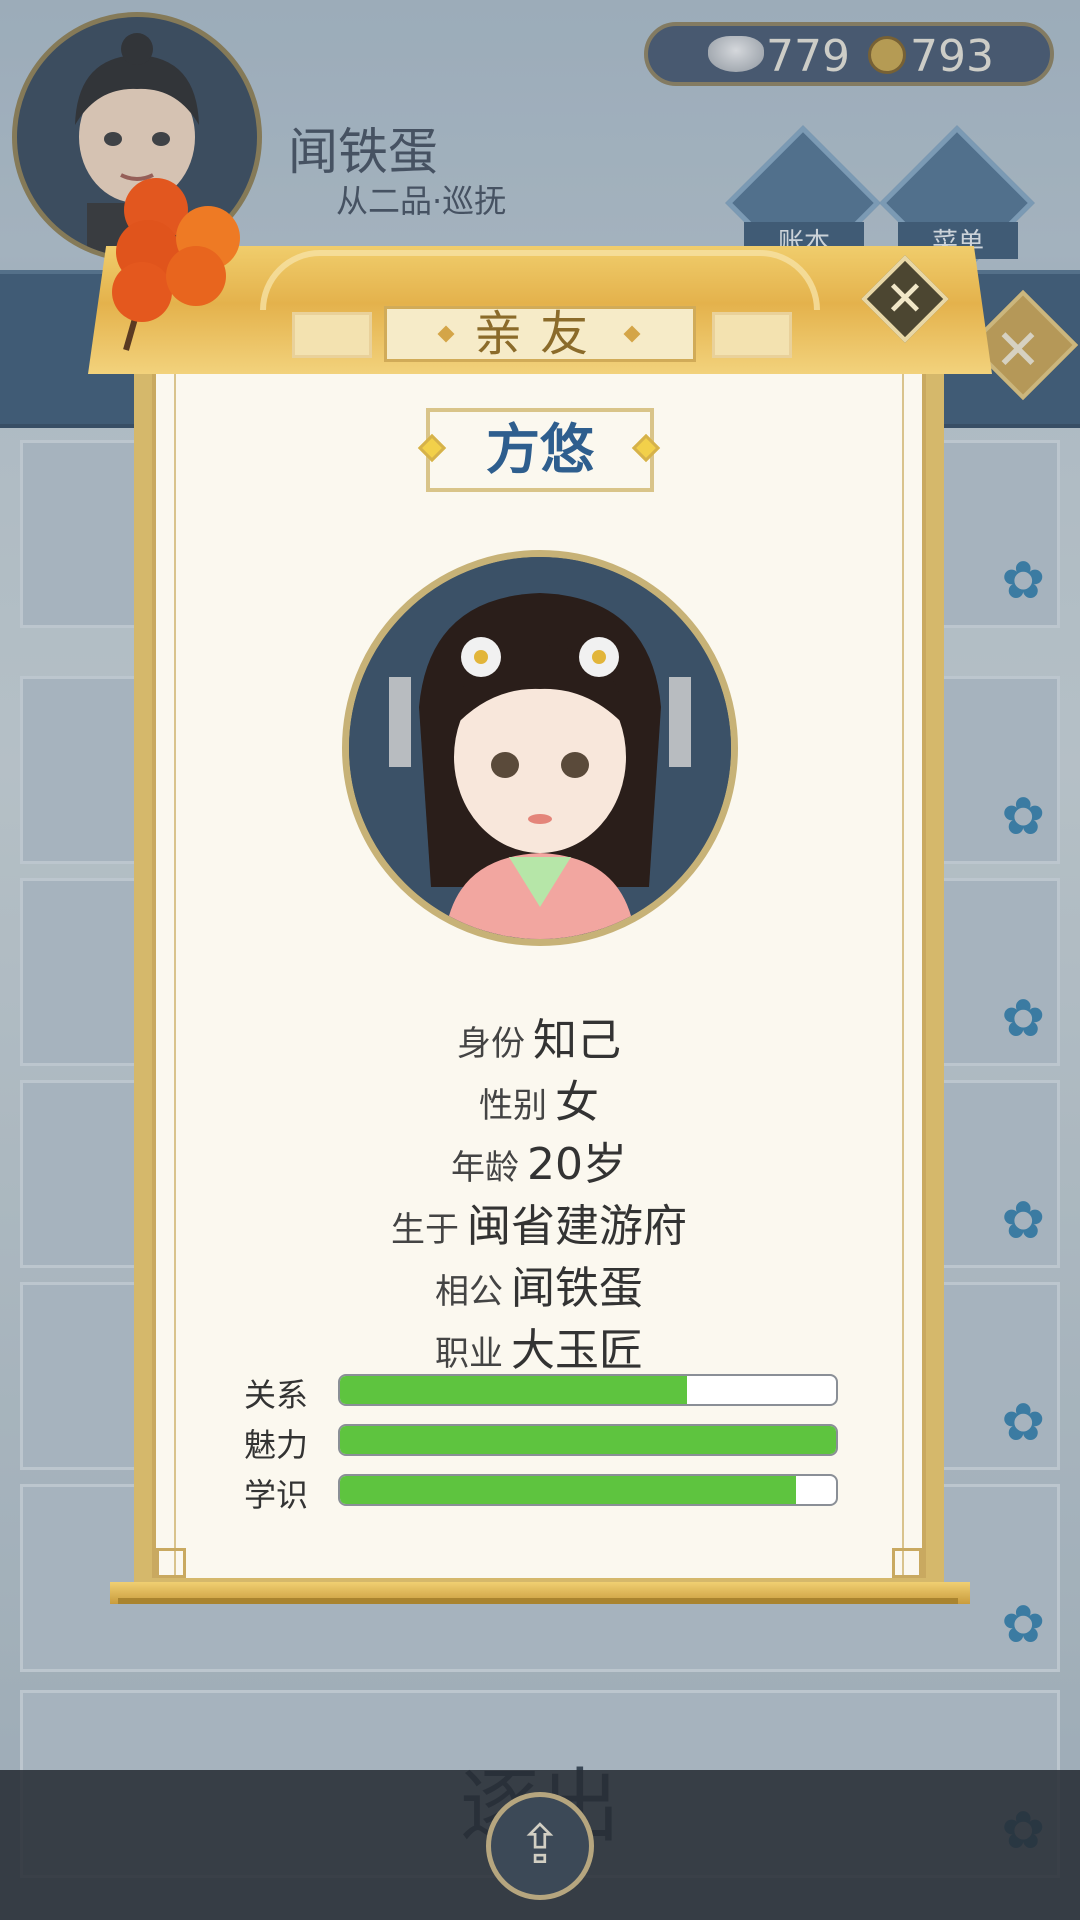  Describe the element at coordinates (485, 1168) in the screenshot. I see `info-label: 年龄` at that location.